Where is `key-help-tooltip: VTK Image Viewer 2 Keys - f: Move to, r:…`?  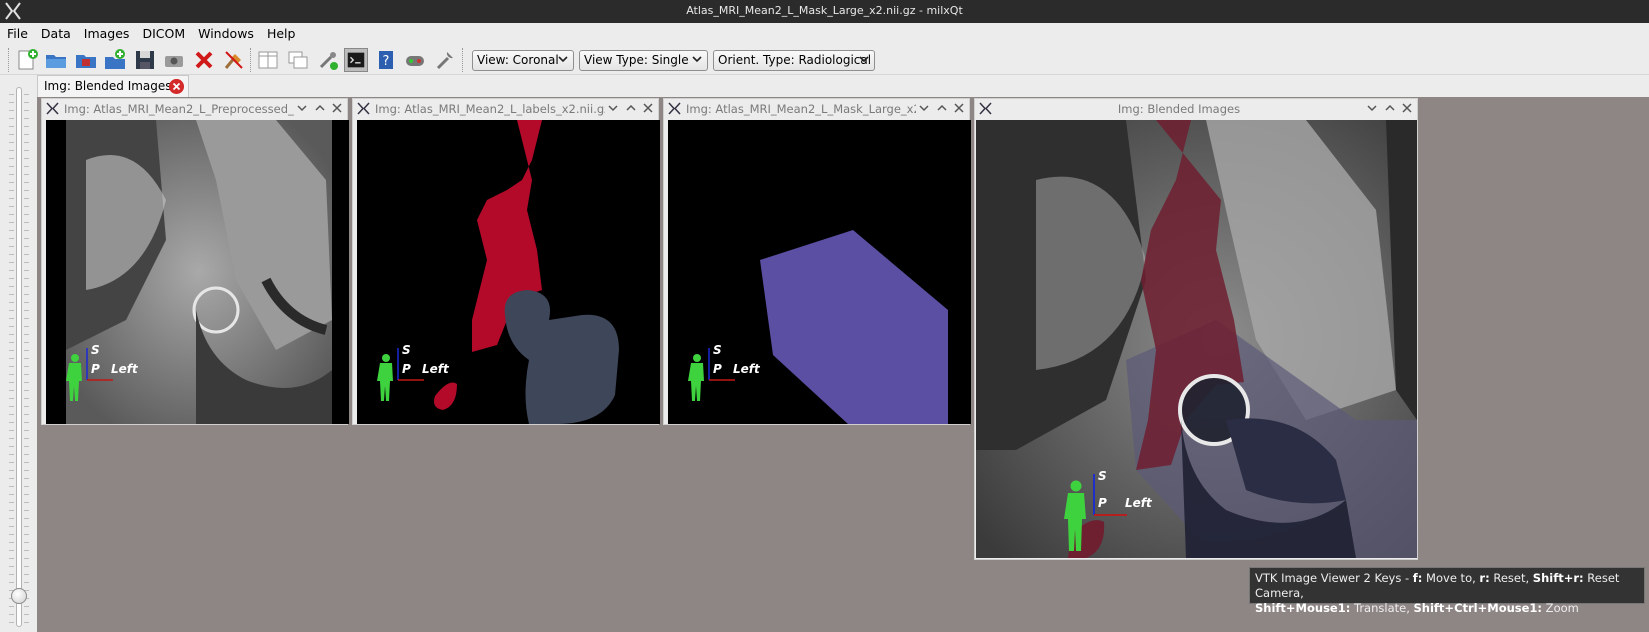 key-help-tooltip: VTK Image Viewer 2 Keys - f: Move to, r:… is located at coordinates (1447, 591).